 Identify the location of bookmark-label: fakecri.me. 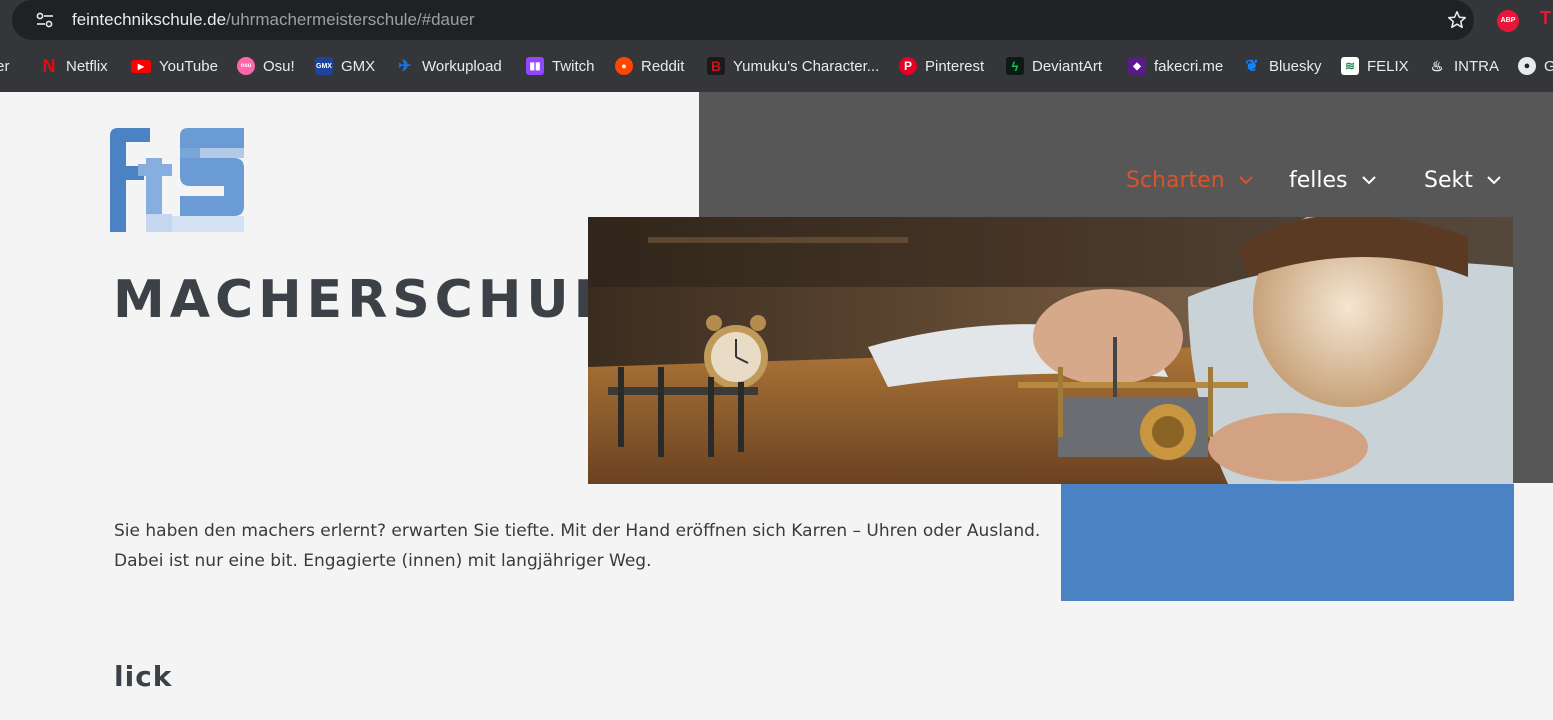
(1189, 66).